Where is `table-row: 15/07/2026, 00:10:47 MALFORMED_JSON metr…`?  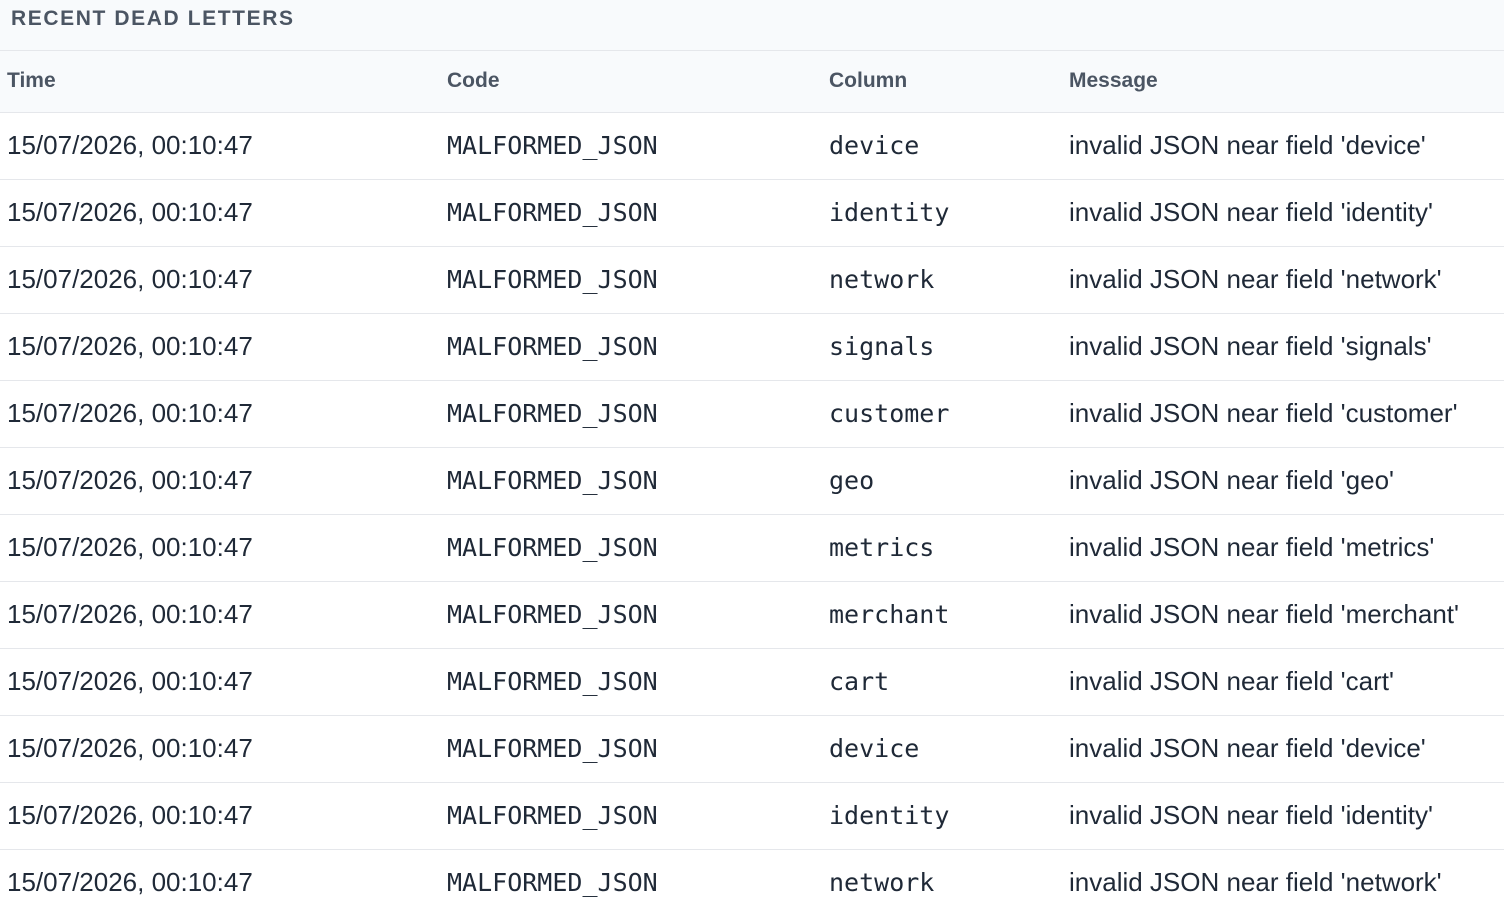
table-row: 15/07/2026, 00:10:47 MALFORMED_JSON metr… is located at coordinates (752, 548).